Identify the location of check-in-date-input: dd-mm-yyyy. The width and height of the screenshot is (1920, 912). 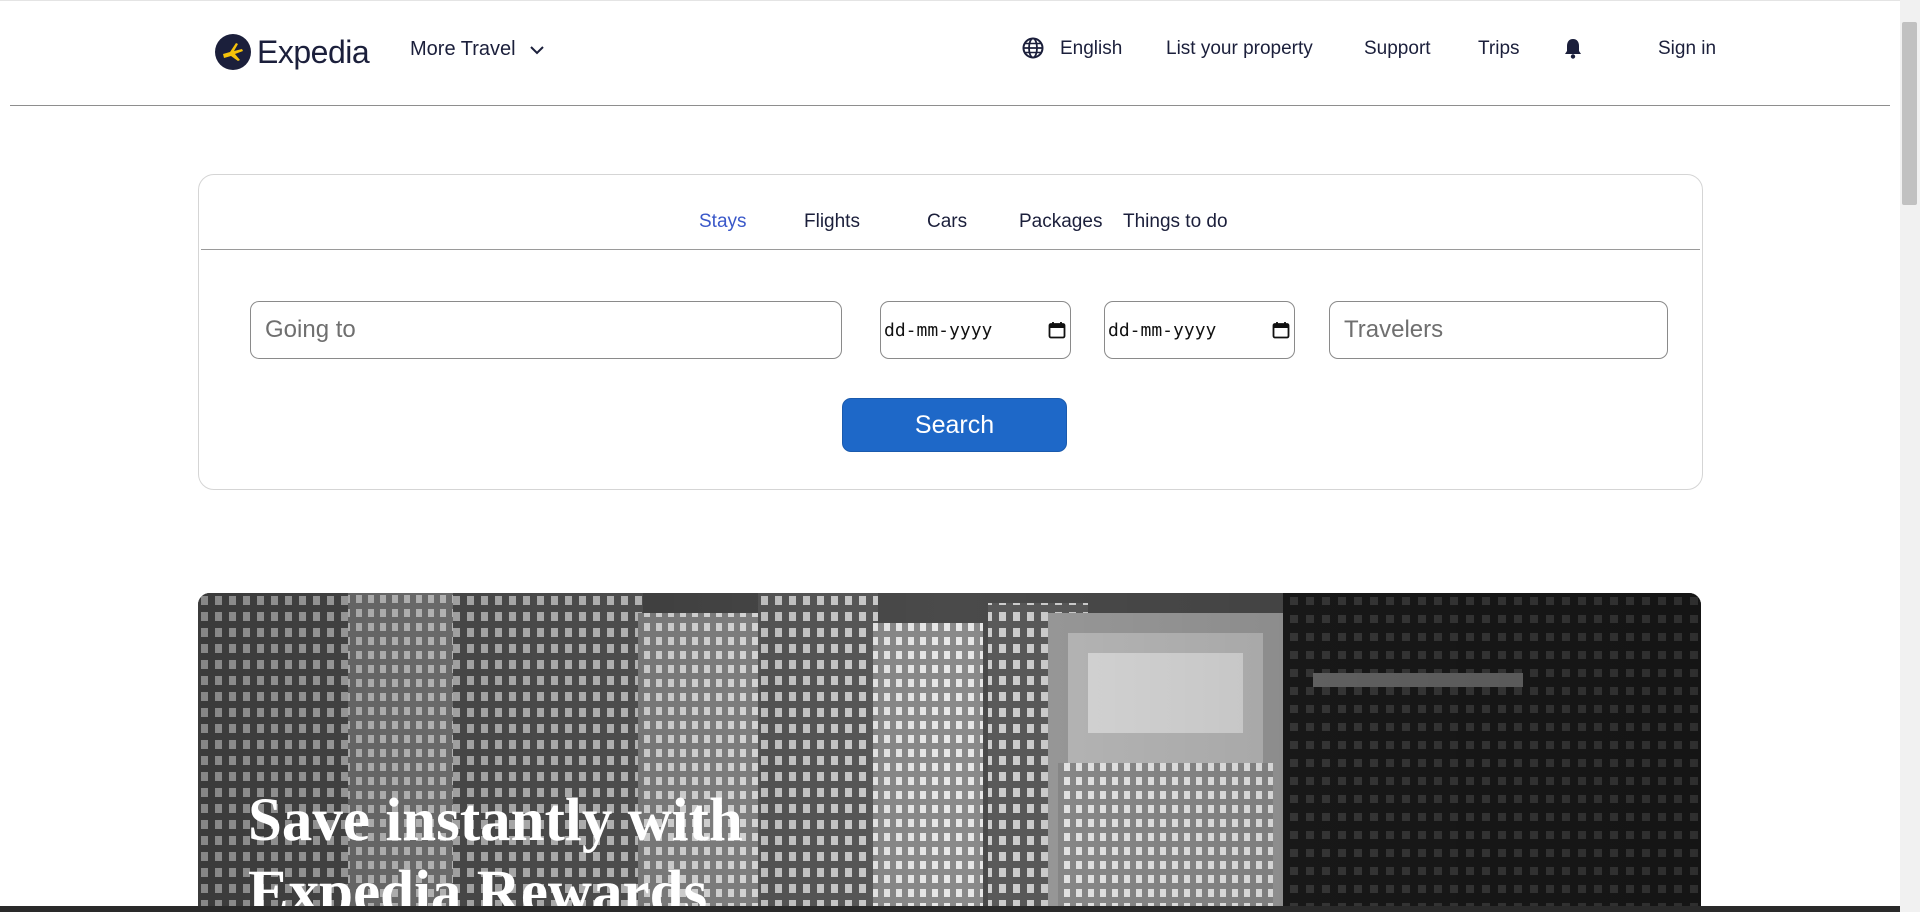
(975, 330).